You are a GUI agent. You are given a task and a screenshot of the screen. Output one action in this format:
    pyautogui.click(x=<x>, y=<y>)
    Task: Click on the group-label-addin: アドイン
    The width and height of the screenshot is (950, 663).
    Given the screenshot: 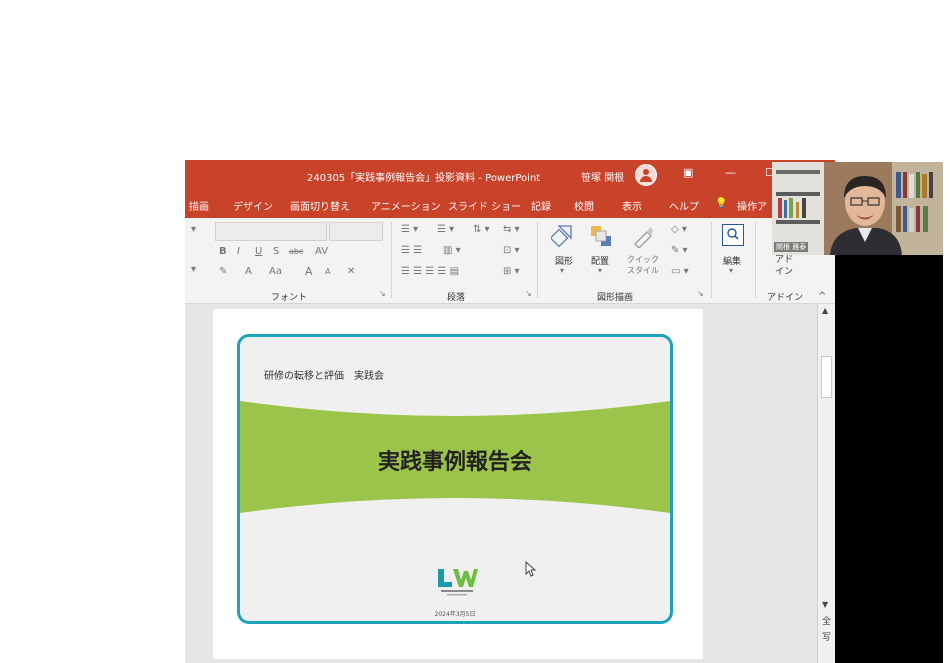 What is the action you would take?
    pyautogui.click(x=785, y=298)
    